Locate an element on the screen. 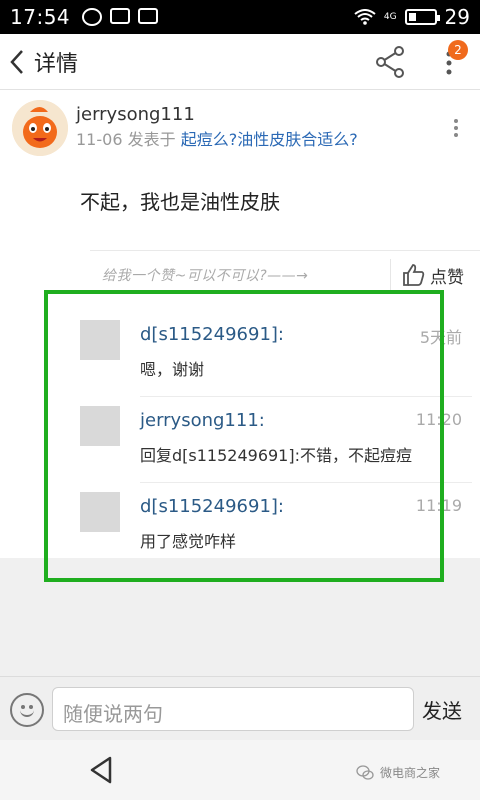 The height and width of the screenshot is (800, 480). emoji-button is located at coordinates (27, 710).